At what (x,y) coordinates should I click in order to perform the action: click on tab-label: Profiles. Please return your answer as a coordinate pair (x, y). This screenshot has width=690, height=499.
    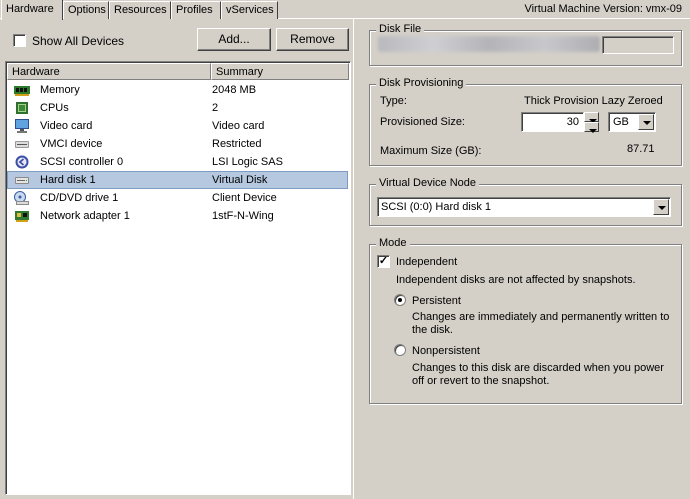
    Looking at the image, I should click on (194, 10).